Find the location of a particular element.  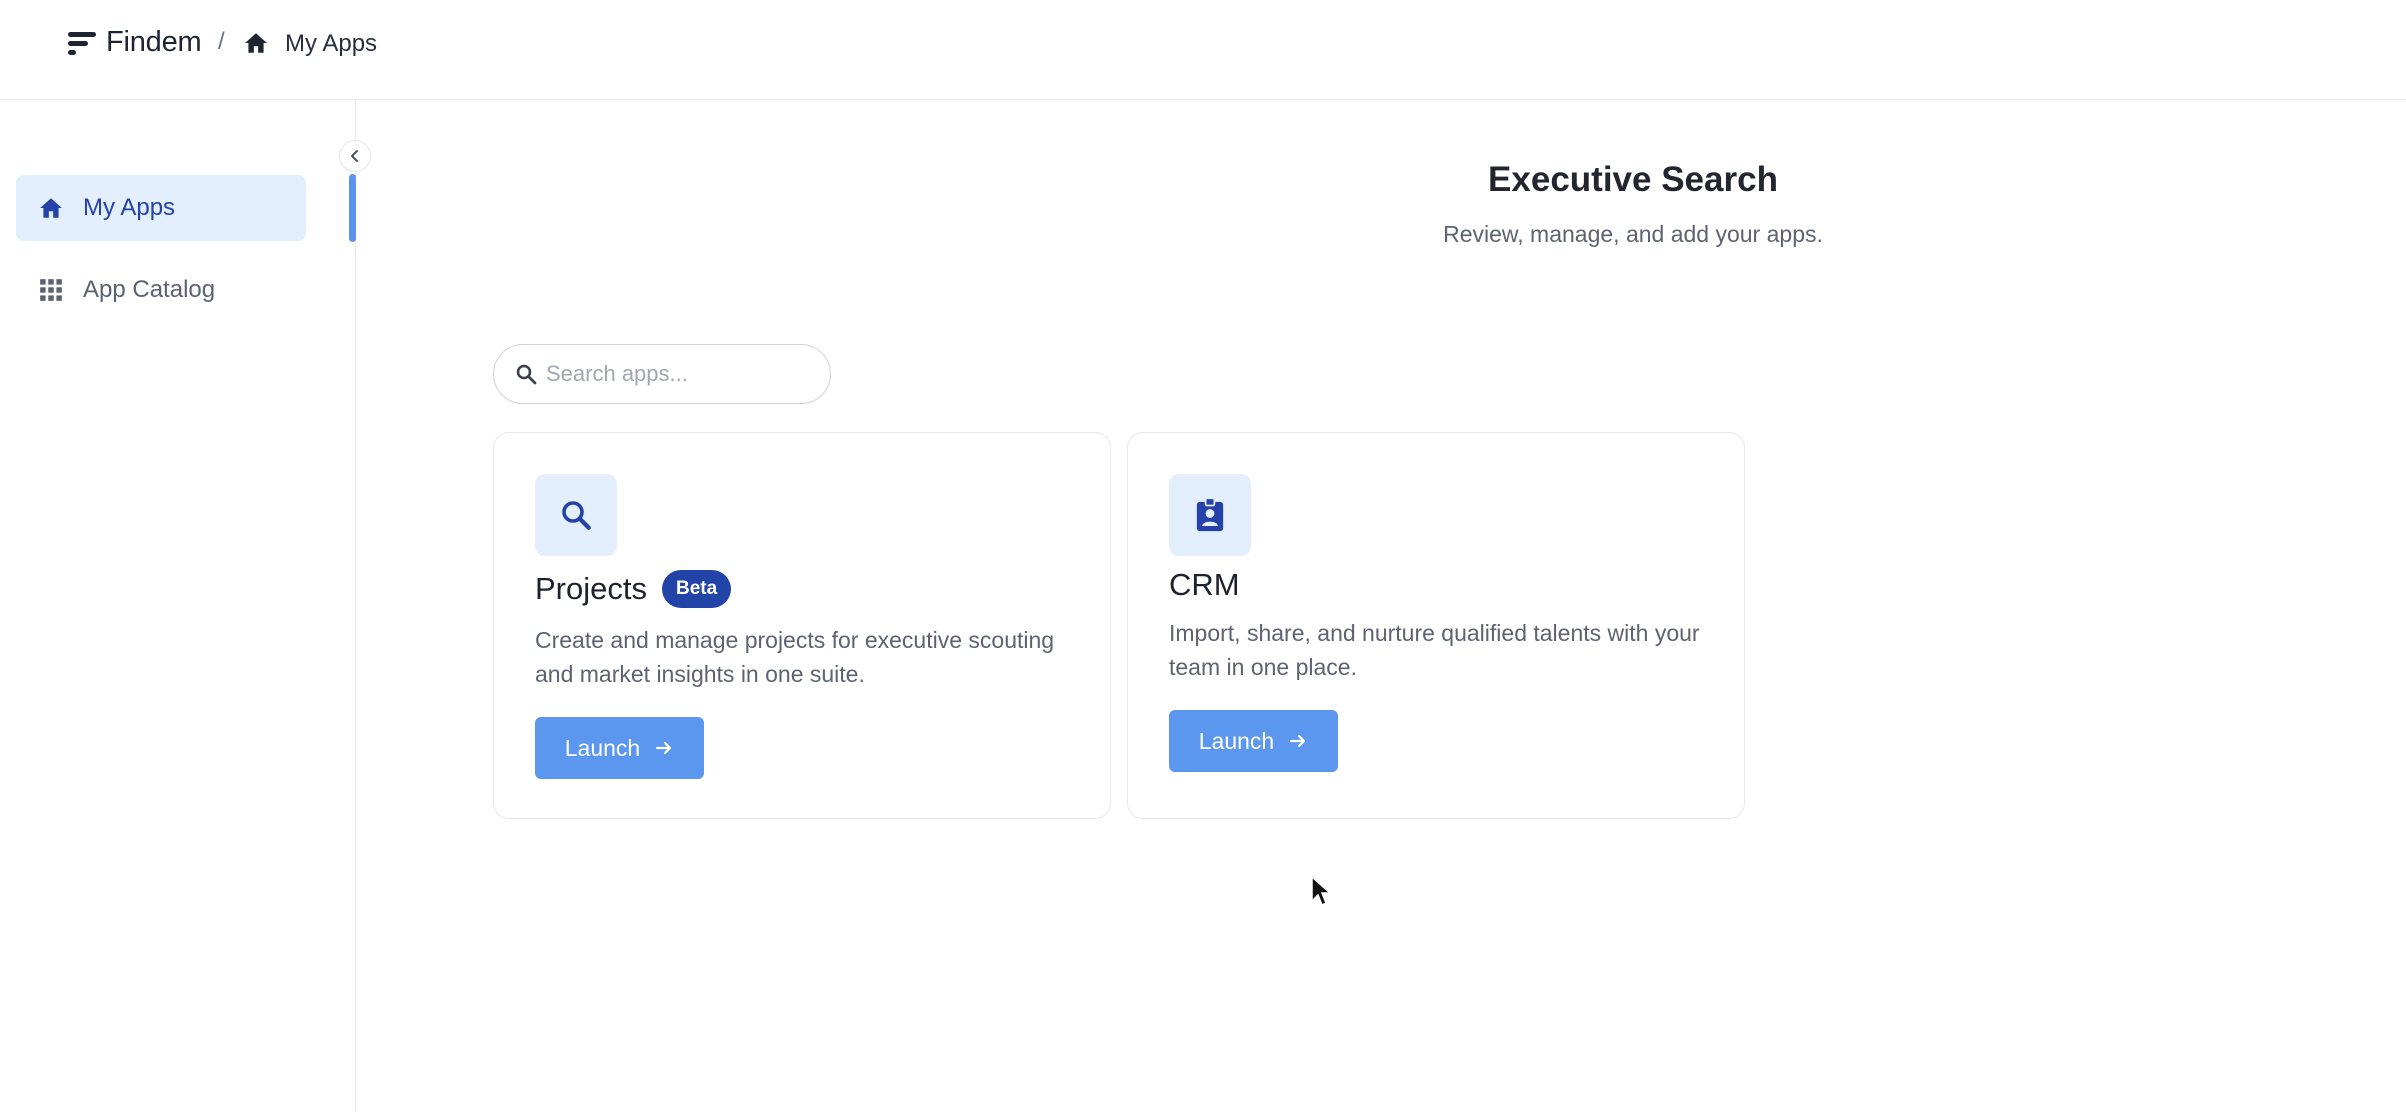

sidebar-item-app-catalog: App Catalog is located at coordinates (161, 290).